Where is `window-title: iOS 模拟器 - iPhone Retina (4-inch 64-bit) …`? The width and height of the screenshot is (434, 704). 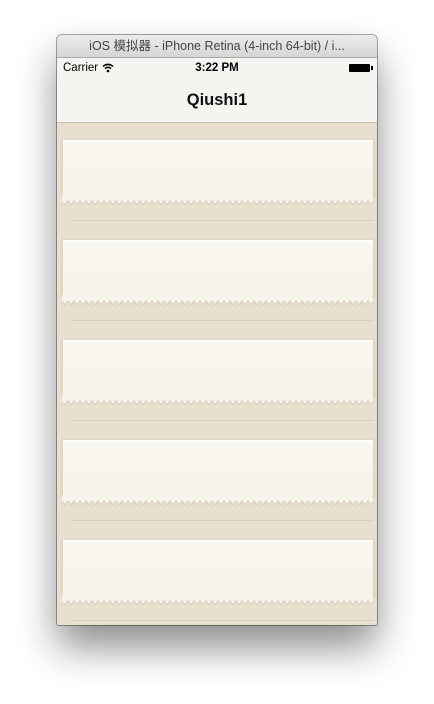
window-title: iOS 模拟器 - iPhone Retina (4-inch 64-bit) … is located at coordinates (217, 46).